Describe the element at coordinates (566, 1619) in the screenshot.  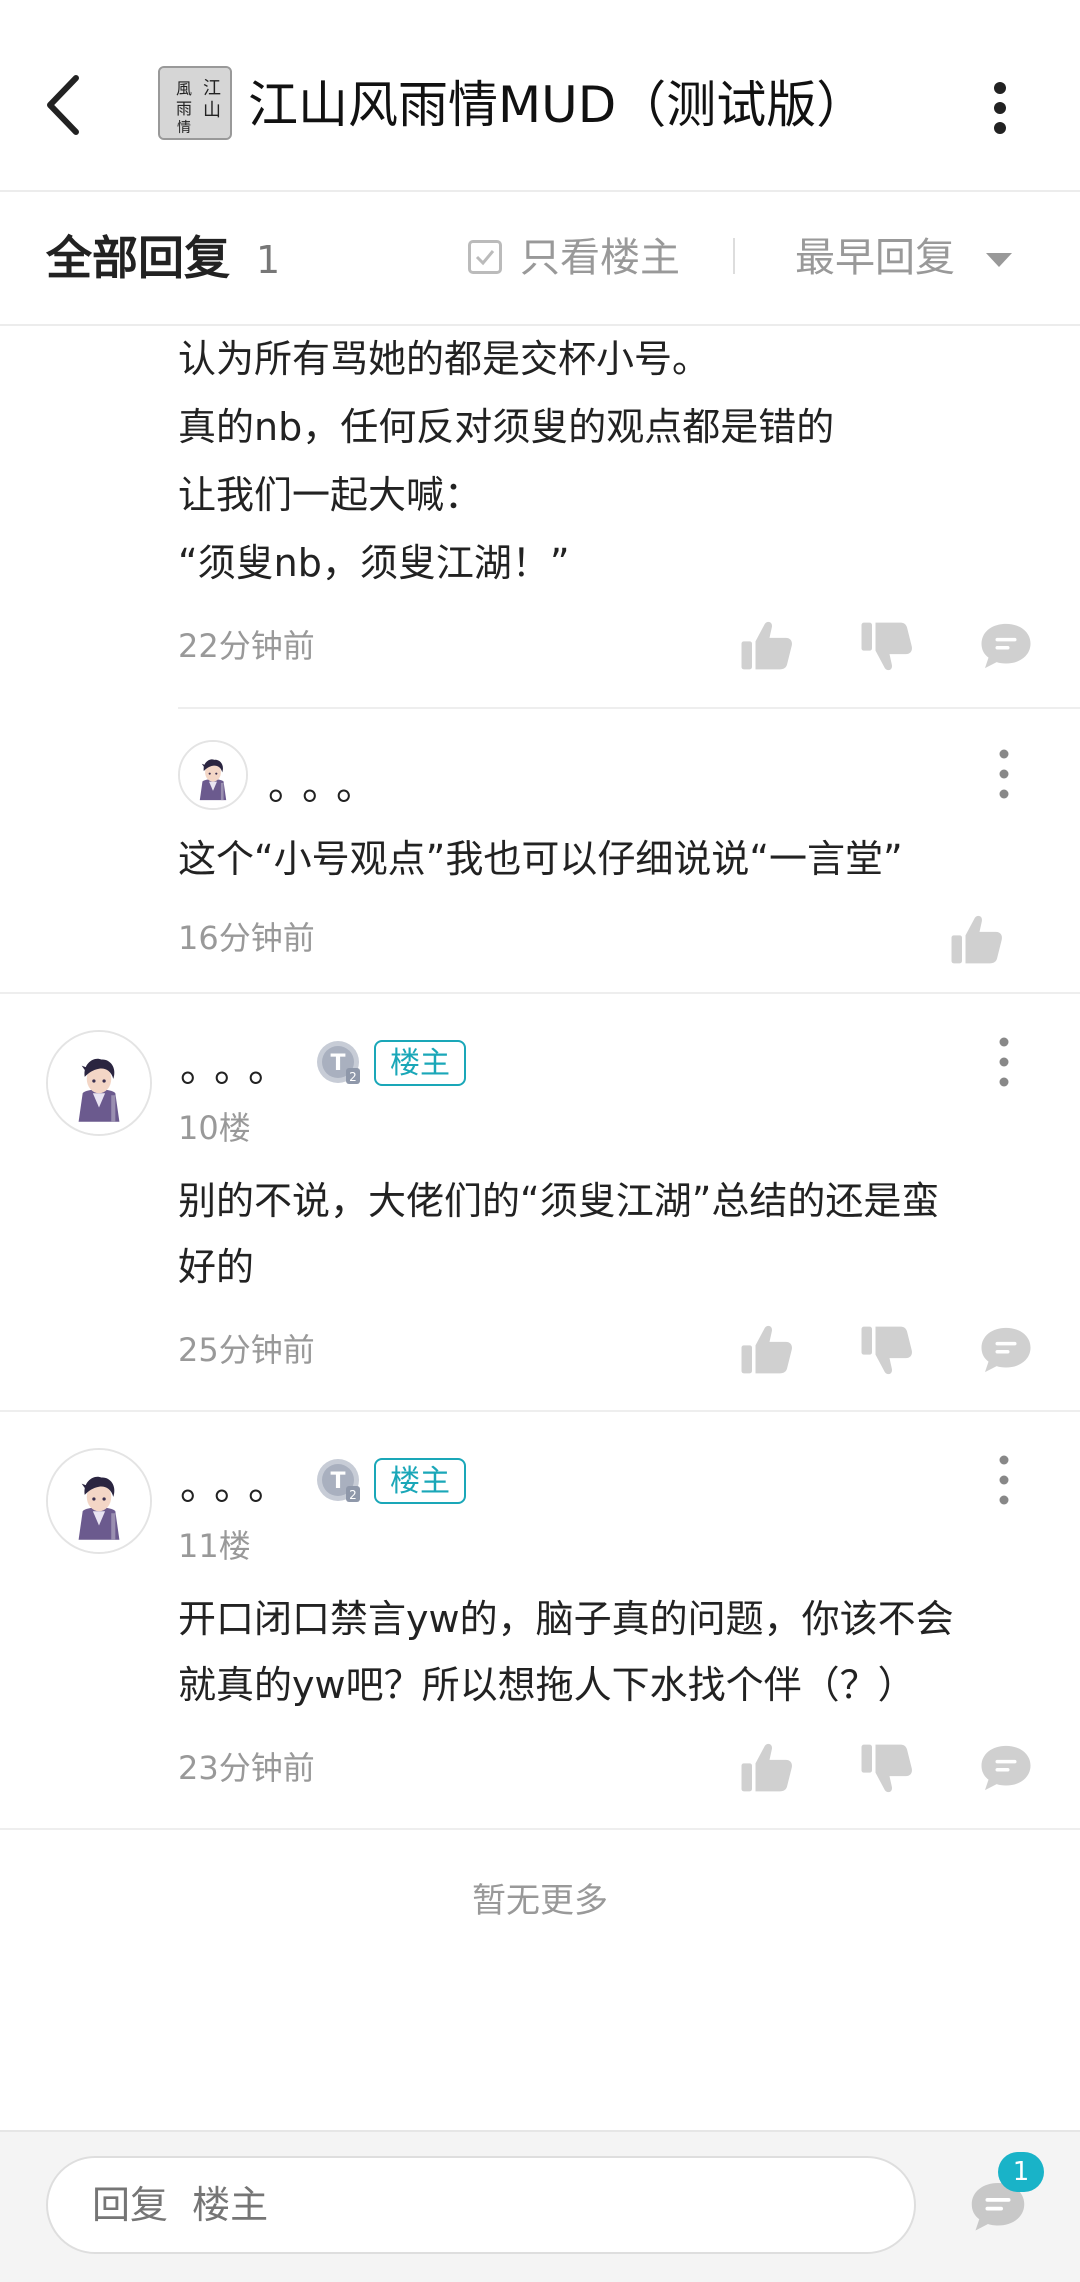
I see `reply-text-line: 开口闭口禁言yw的，脑子真的问题，你该不会` at that location.